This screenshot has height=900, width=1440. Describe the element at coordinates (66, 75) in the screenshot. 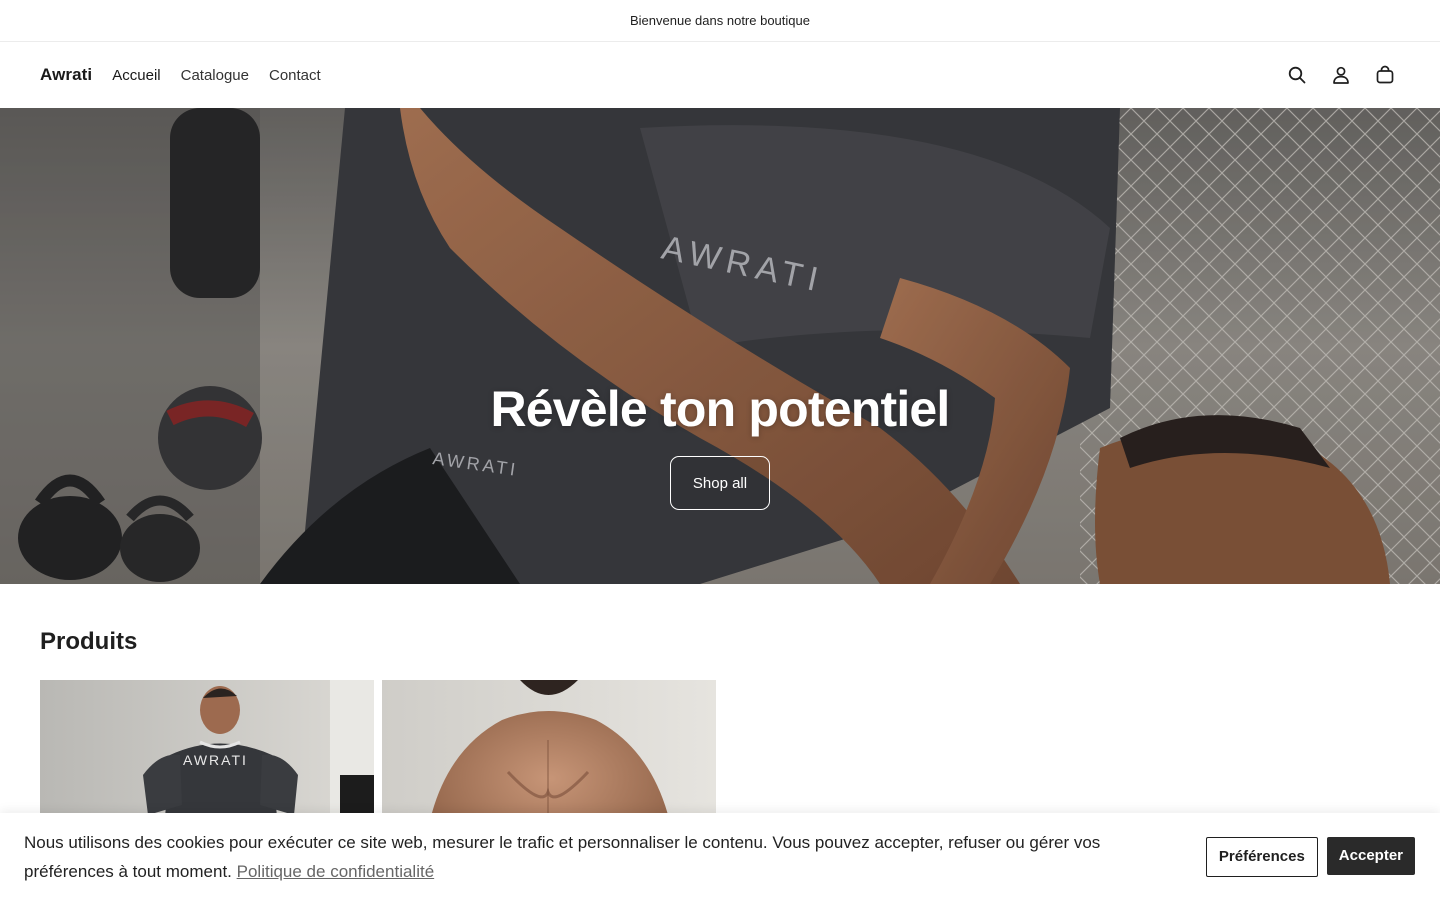

I see `brand-logo: Awrati` at that location.